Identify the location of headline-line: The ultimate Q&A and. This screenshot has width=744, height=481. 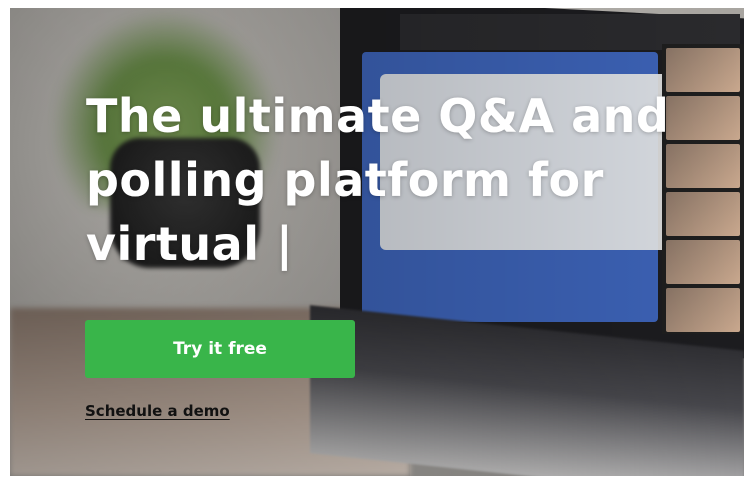
(378, 116).